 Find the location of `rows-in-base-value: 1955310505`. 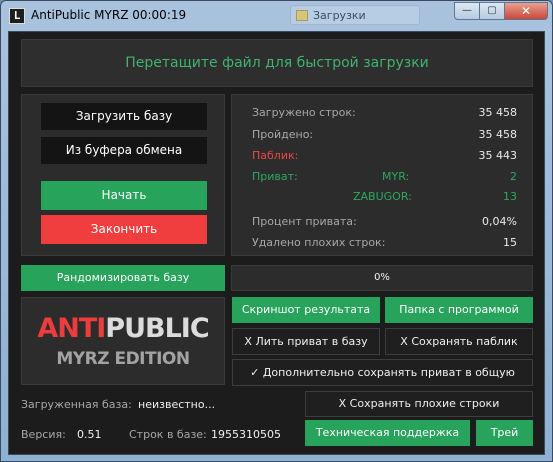

rows-in-base-value: 1955310505 is located at coordinates (246, 434).